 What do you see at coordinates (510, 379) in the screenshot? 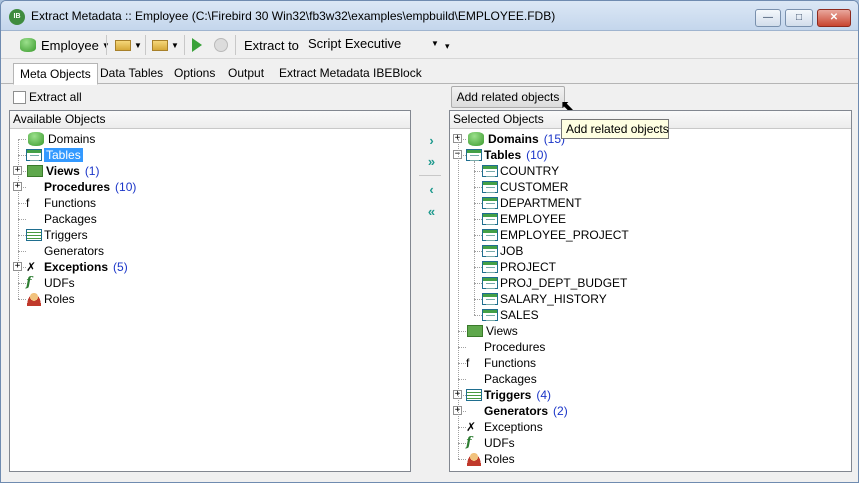
I see `tree-node-label: Packages` at bounding box center [510, 379].